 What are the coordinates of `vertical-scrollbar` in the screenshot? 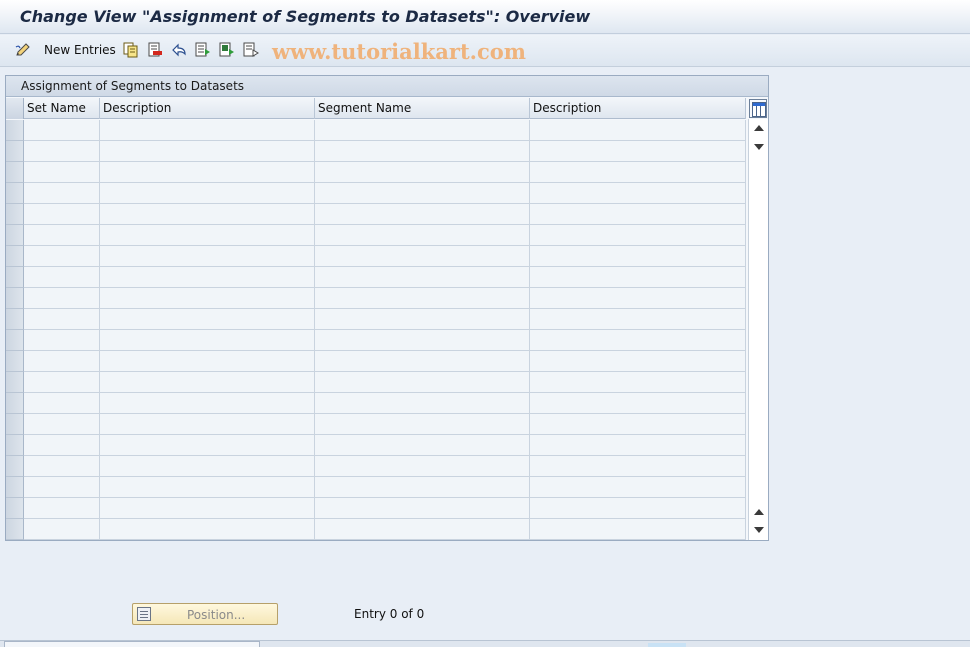 It's located at (758, 329).